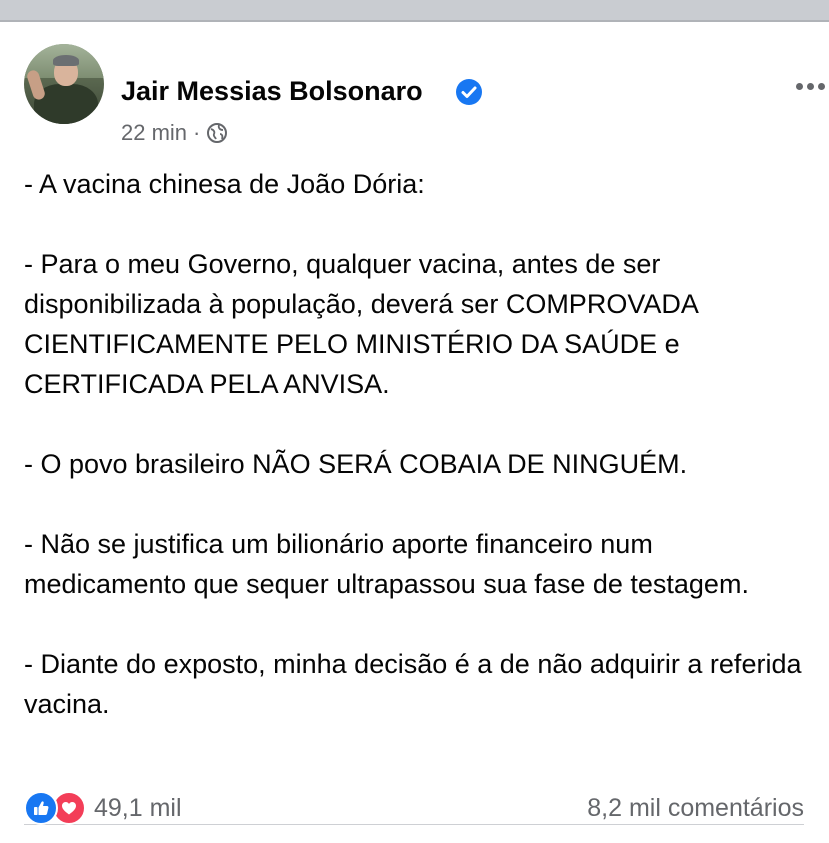 The image size is (829, 843). What do you see at coordinates (154, 133) in the screenshot?
I see `post-timestamp: 22 min` at bounding box center [154, 133].